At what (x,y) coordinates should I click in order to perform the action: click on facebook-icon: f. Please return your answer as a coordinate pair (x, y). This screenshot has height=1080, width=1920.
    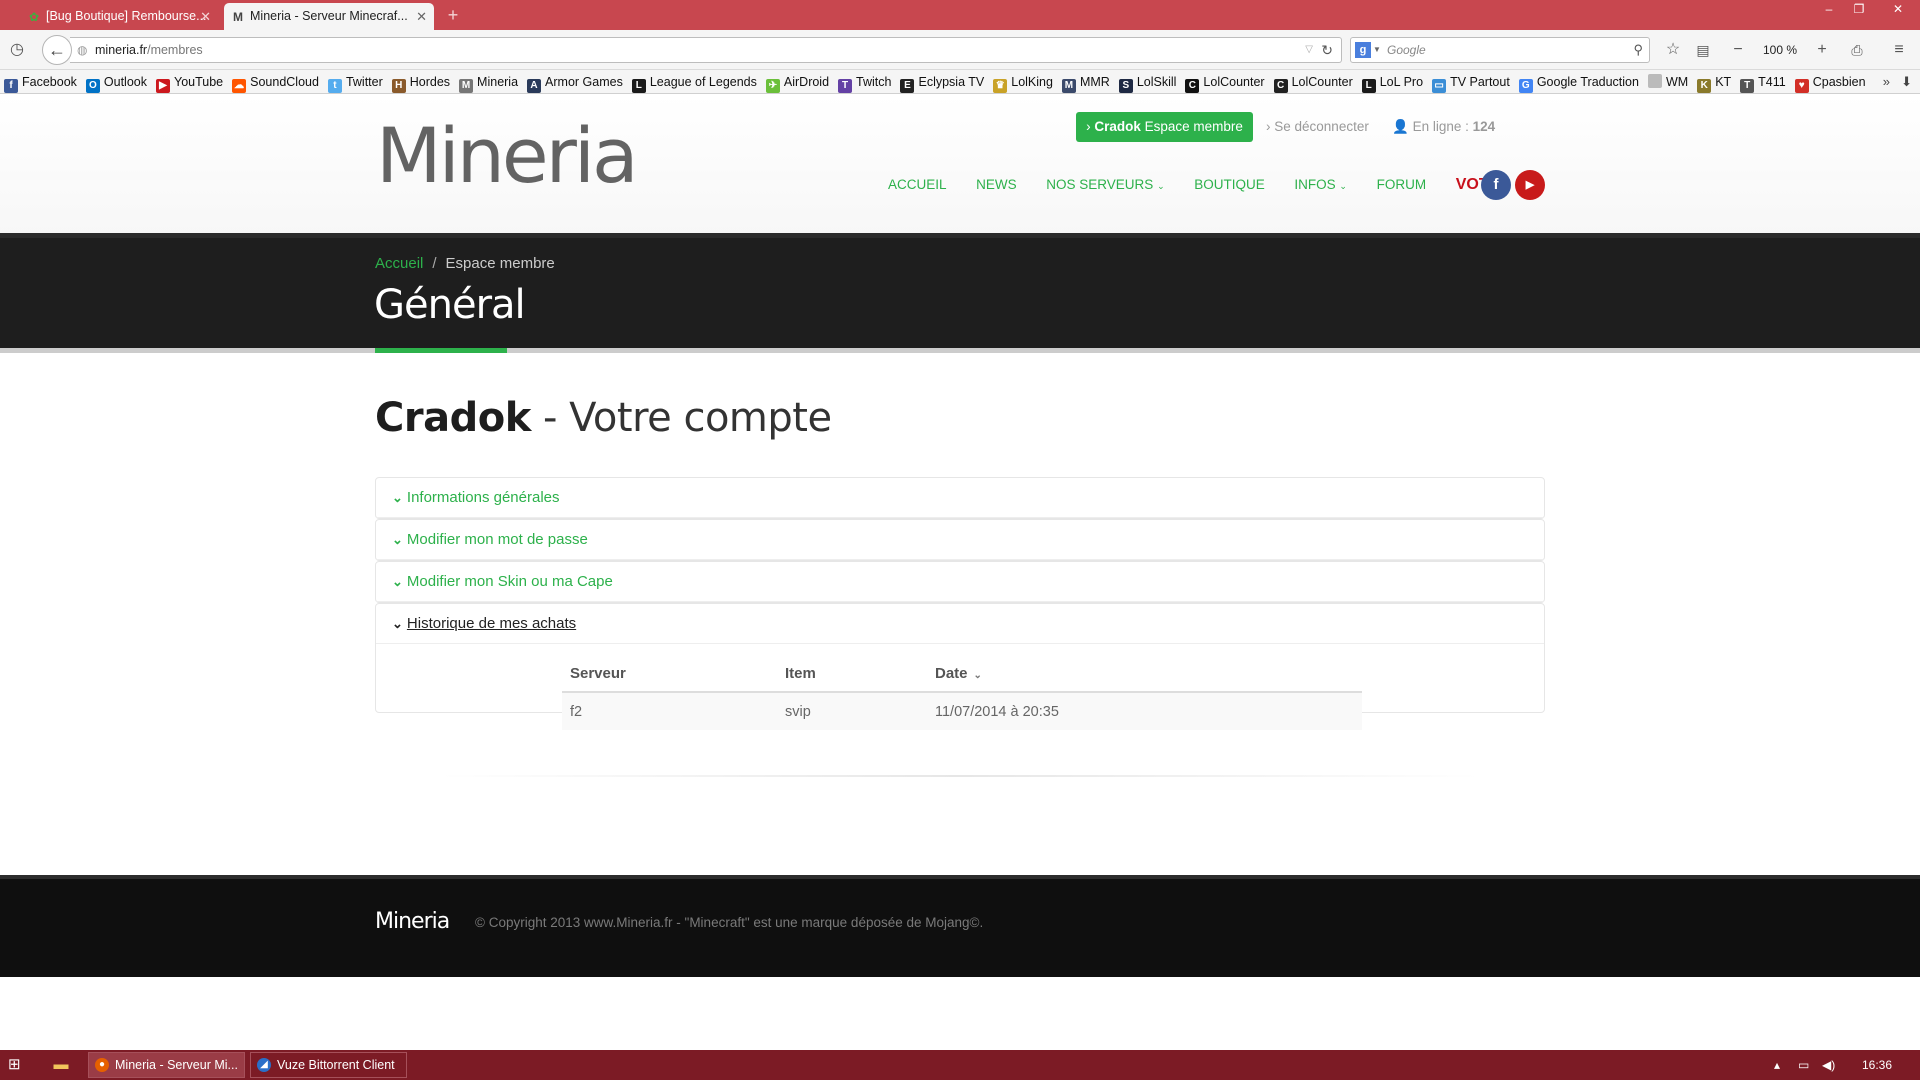
    Looking at the image, I should click on (1496, 185).